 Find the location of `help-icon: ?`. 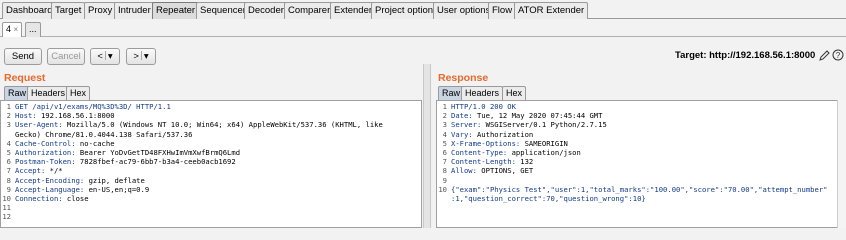

help-icon: ? is located at coordinates (838, 55).